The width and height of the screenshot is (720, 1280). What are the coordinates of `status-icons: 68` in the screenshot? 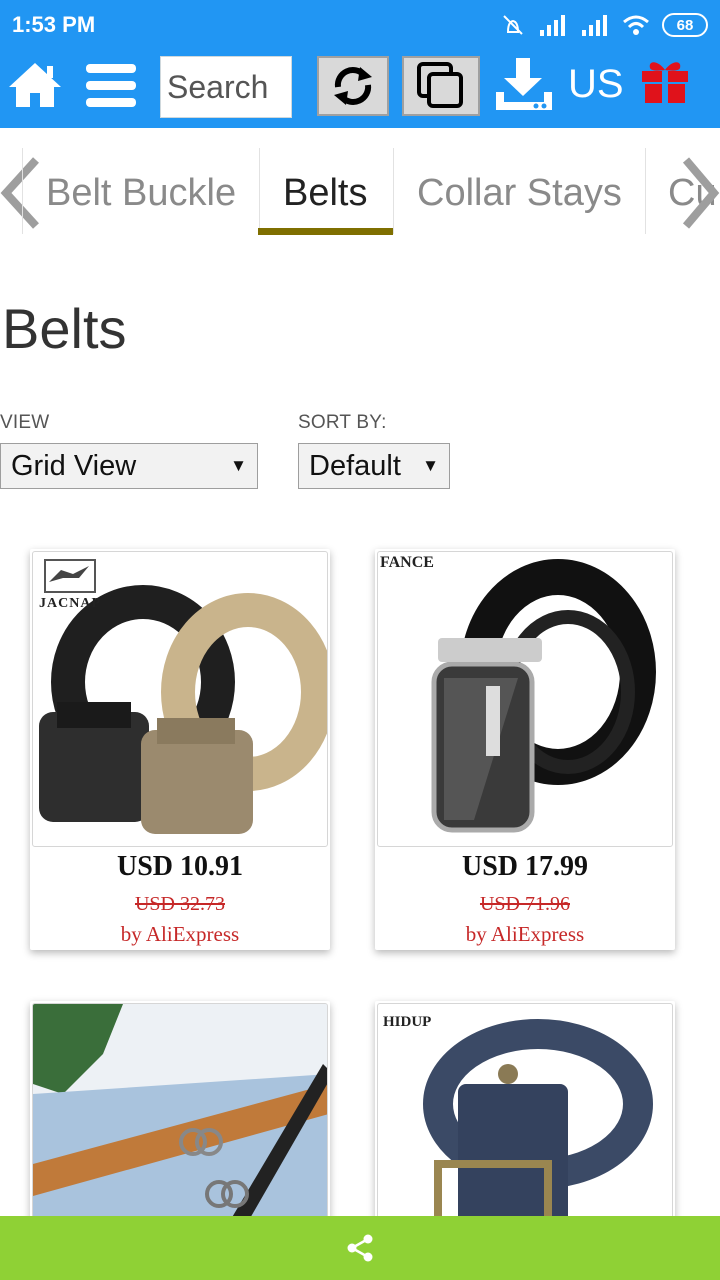 It's located at (604, 25).